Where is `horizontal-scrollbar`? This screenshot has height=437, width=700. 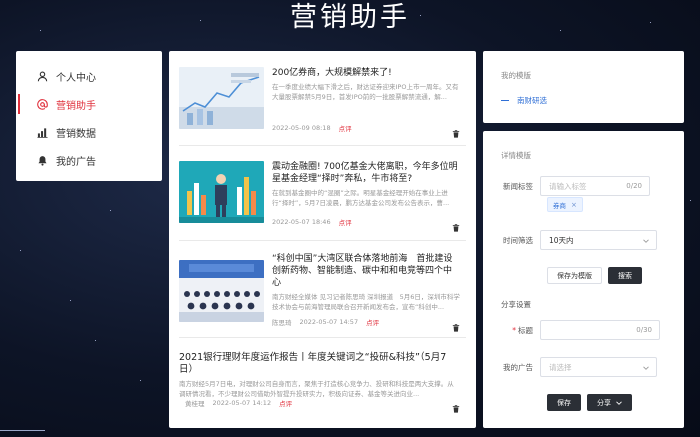 horizontal-scrollbar is located at coordinates (22, 430).